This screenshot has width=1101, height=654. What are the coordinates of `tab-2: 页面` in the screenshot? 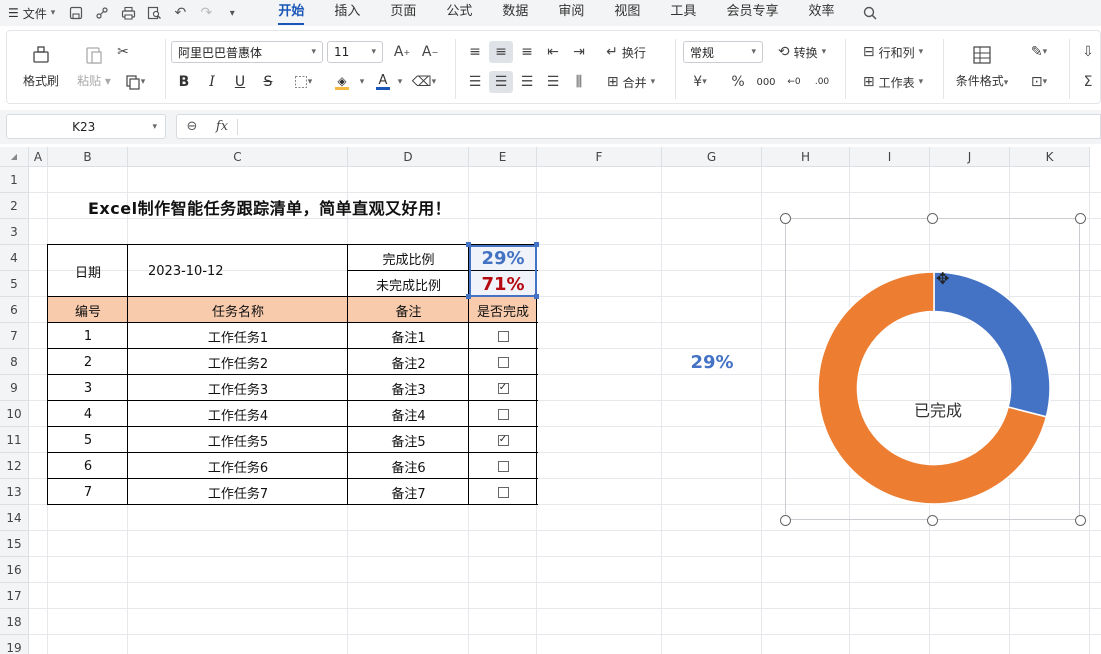 It's located at (403, 13).